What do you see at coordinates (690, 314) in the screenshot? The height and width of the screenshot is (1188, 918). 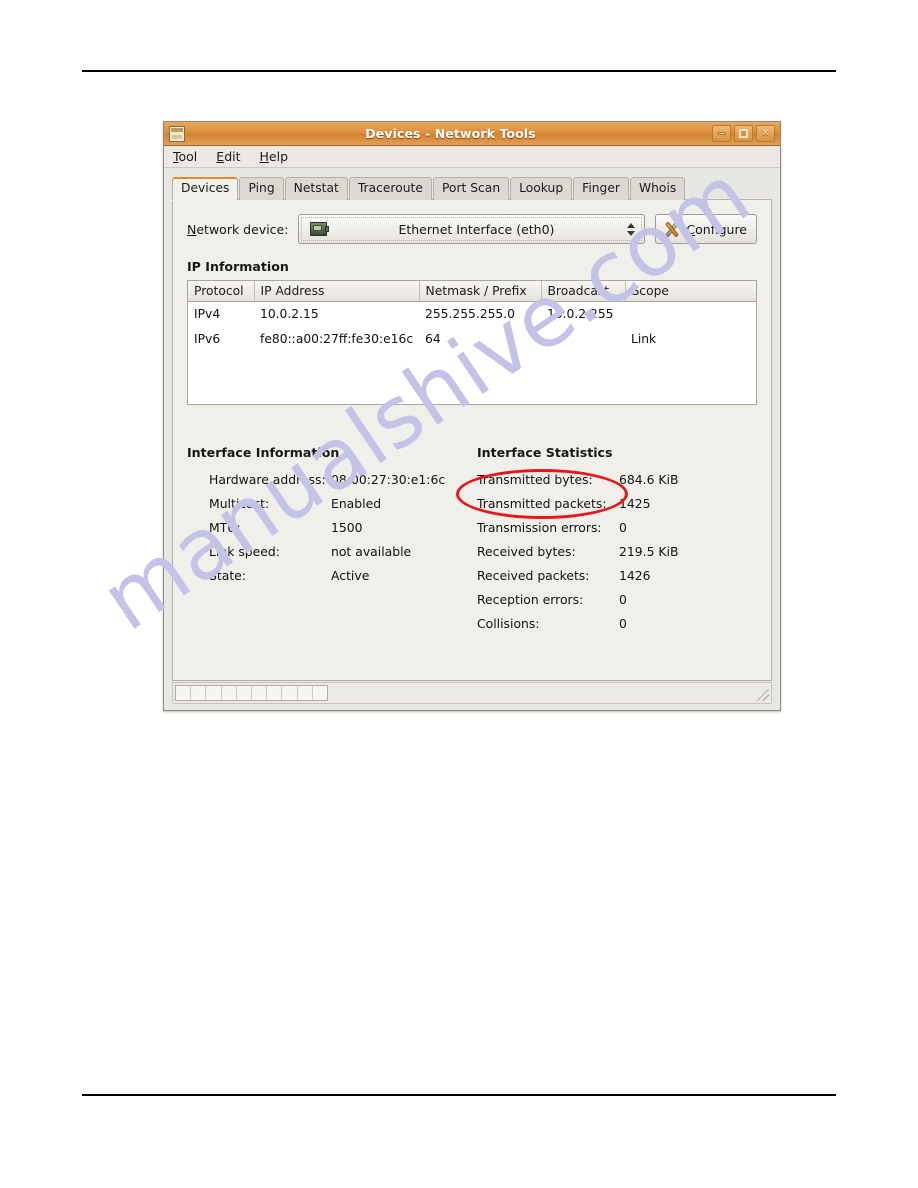 I see `cell-scope` at bounding box center [690, 314].